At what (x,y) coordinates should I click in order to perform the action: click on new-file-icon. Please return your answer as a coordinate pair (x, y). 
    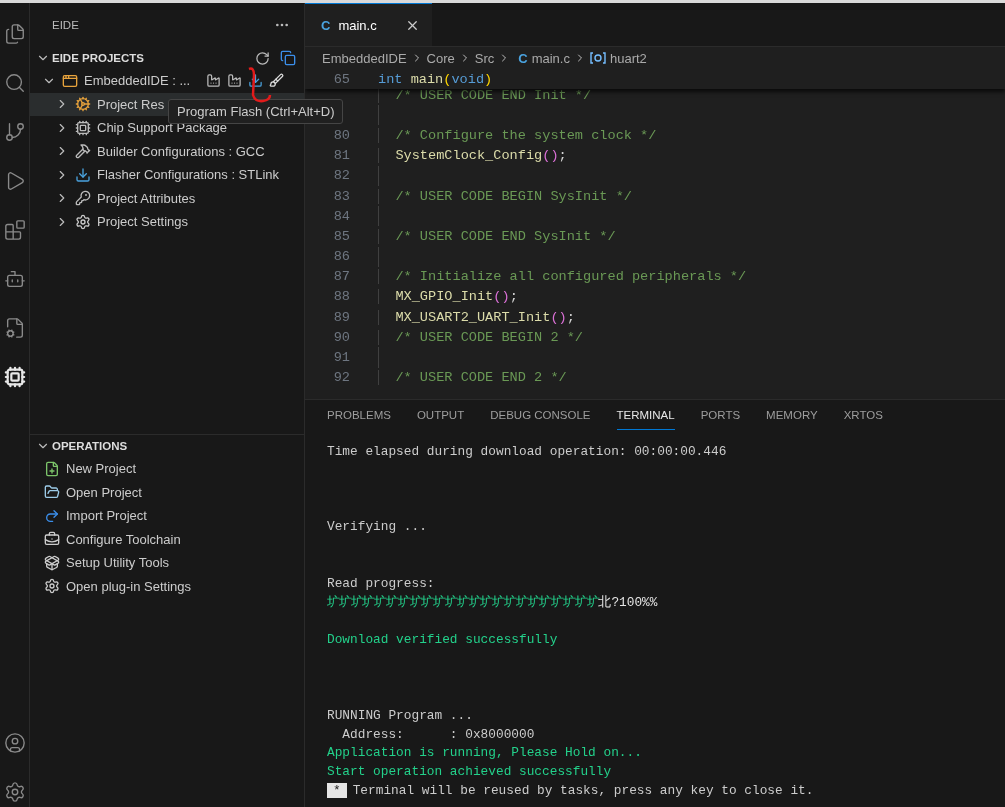
    Looking at the image, I should click on (52, 468).